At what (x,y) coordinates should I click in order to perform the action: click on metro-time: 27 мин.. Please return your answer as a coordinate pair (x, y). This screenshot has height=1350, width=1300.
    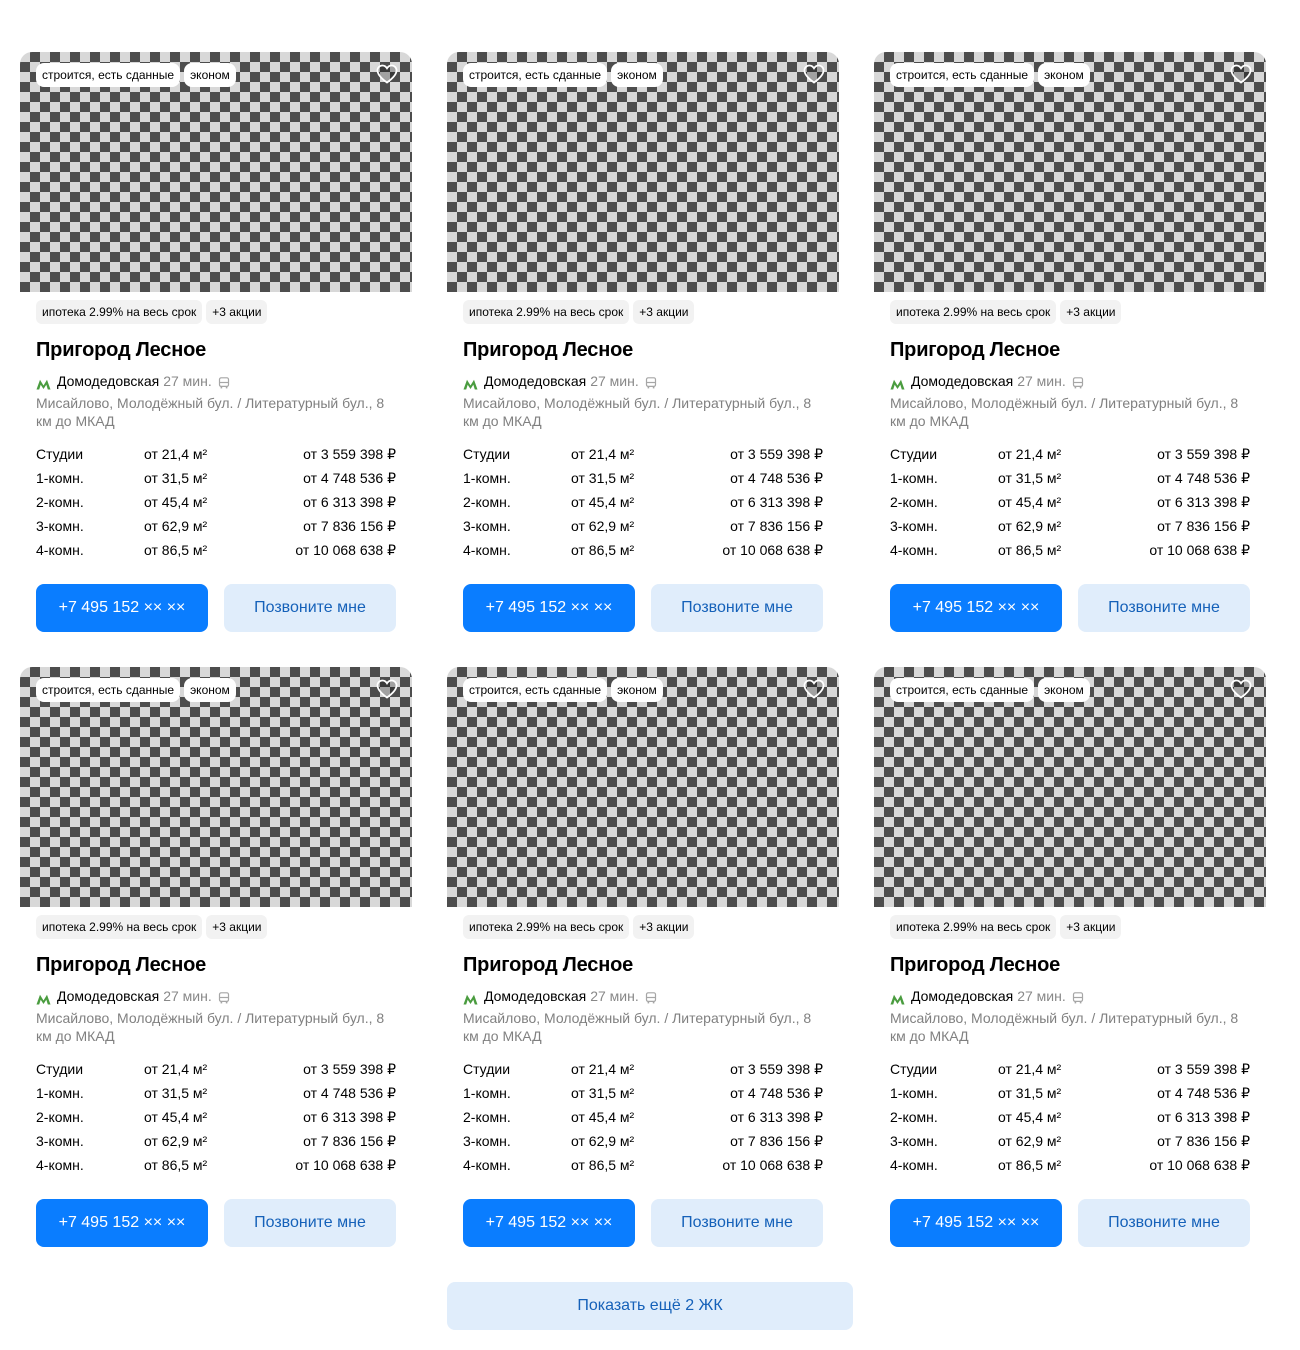
    Looking at the image, I should click on (187, 381).